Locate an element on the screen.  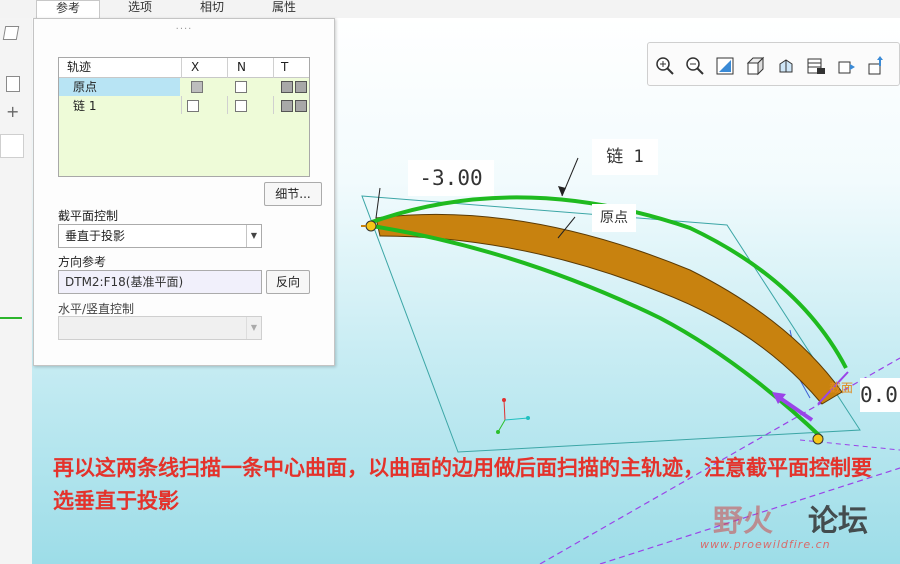
forum-logo-part1: 野火 is located at coordinates (743, 521).